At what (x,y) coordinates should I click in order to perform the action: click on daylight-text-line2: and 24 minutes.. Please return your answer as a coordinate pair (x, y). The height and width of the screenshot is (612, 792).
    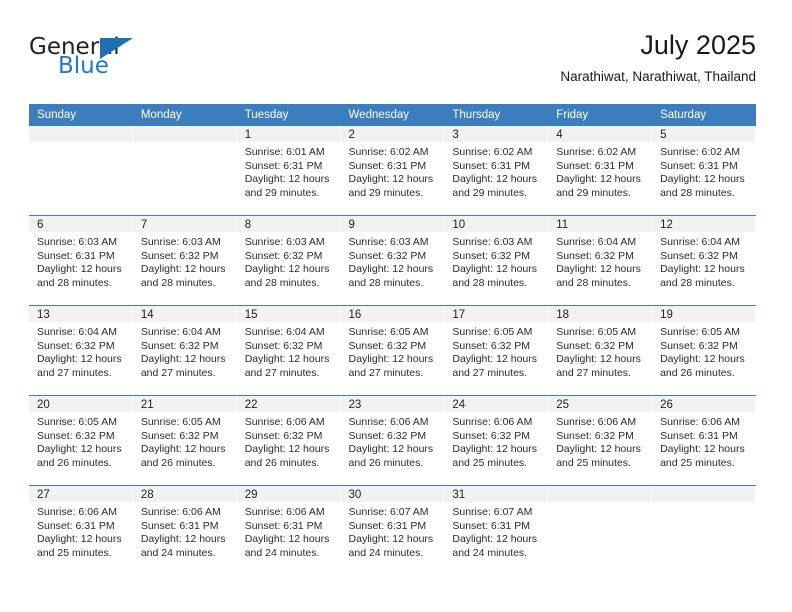
    Looking at the image, I should click on (490, 552).